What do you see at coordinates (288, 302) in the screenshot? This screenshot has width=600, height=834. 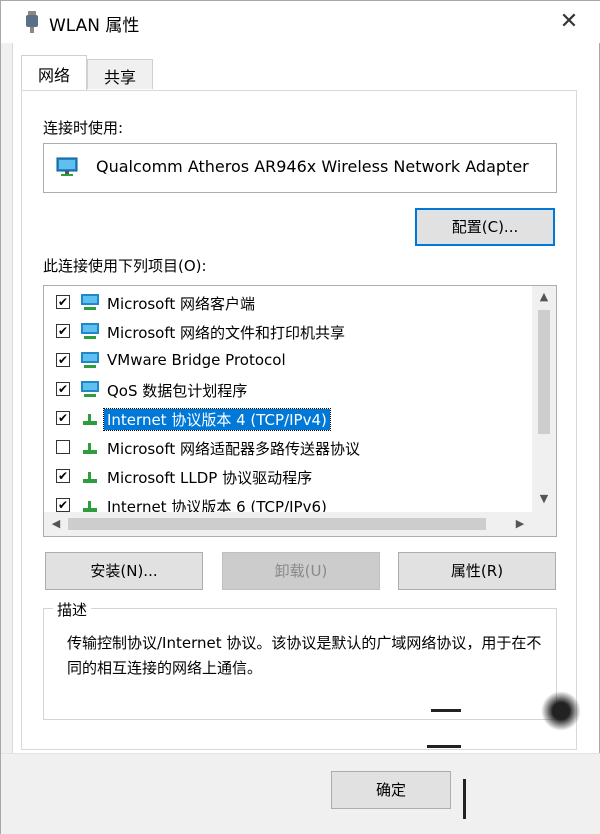 I see `list-item: ✔ Microsoft 网络客户端` at bounding box center [288, 302].